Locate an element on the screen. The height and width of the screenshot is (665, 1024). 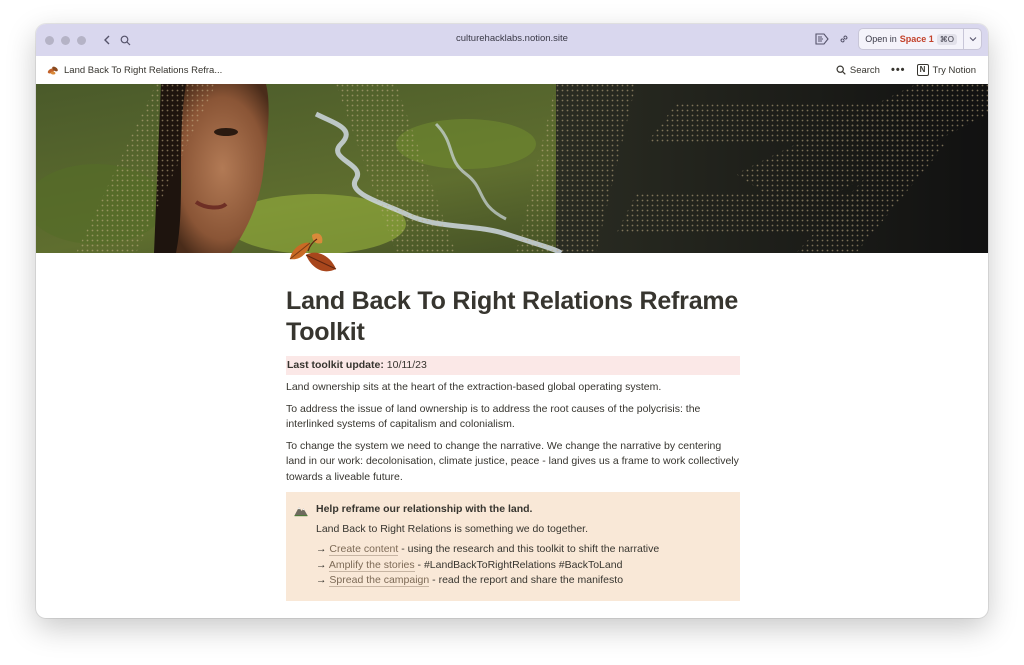
search-label: Search is located at coordinates (864, 70).